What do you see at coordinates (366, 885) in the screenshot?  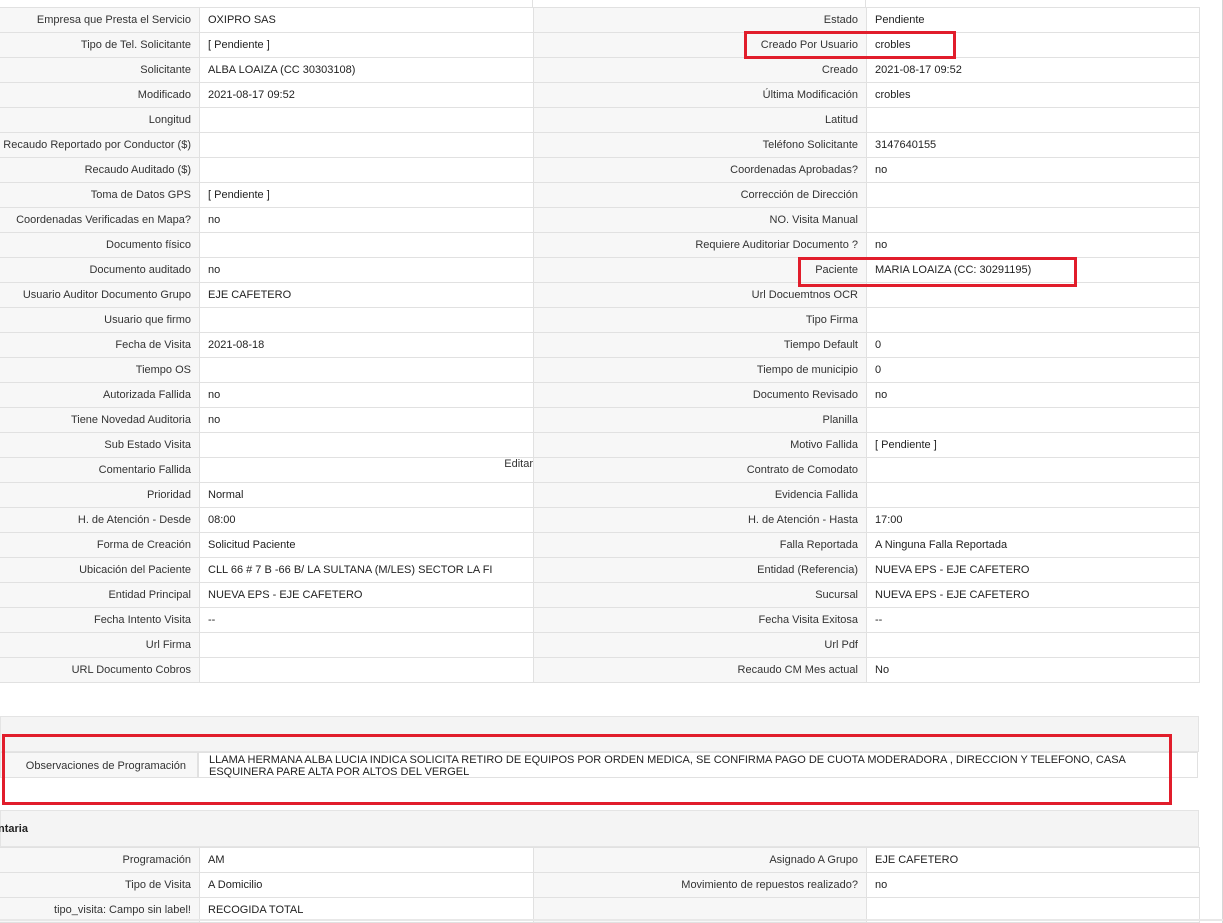 I see `field-value: A Domicilio` at bounding box center [366, 885].